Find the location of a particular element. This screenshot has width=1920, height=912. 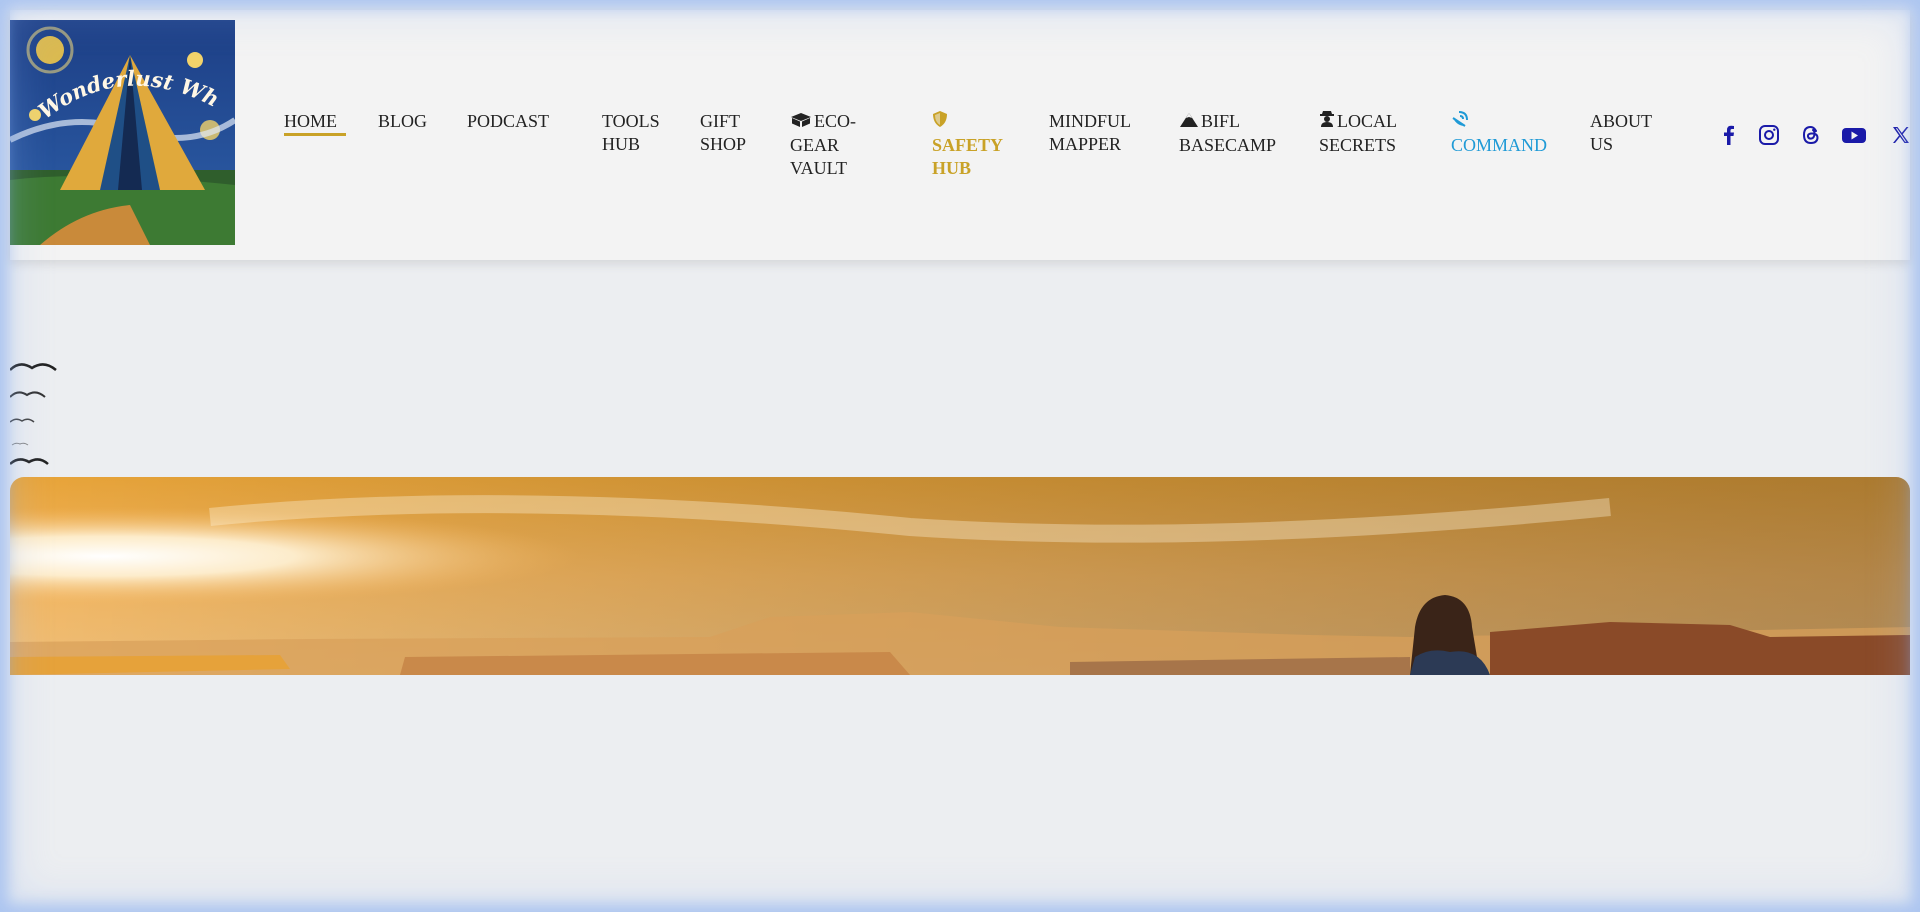

nav-safety-hub: SAFETY HUB is located at coordinates (973, 145).